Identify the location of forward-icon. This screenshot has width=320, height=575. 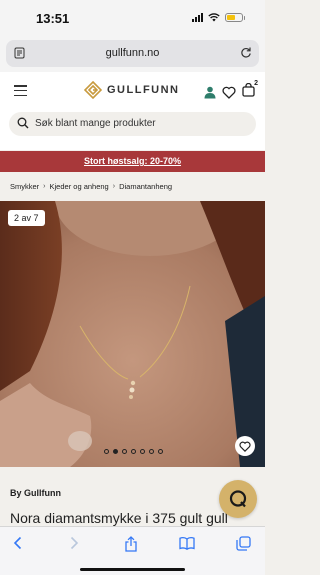
(74, 543).